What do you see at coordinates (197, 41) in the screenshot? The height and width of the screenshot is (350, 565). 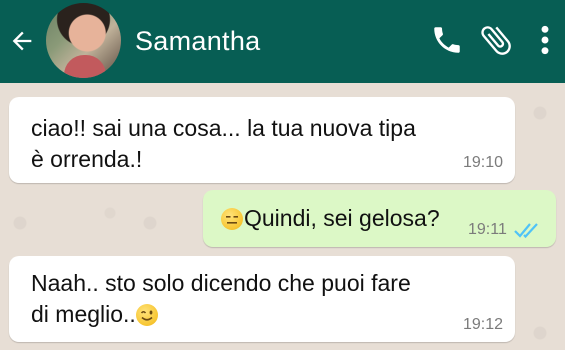 I see `contact-name: Samantha` at bounding box center [197, 41].